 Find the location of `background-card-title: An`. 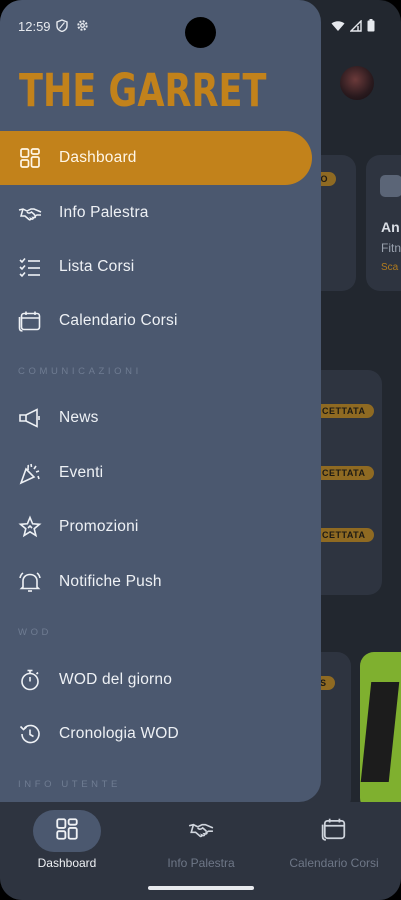

background-card-title: An is located at coordinates (390, 227).